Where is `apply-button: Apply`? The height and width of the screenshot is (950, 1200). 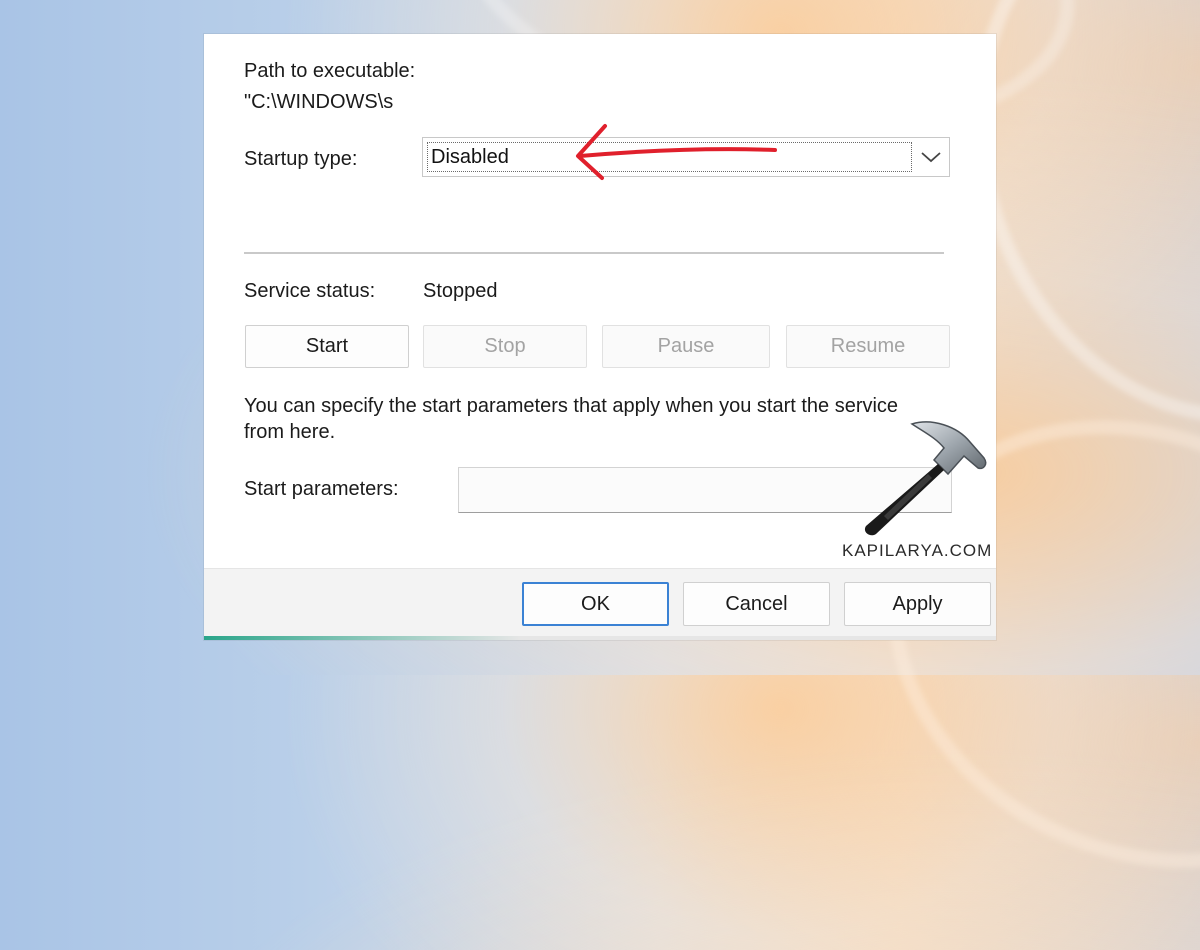 apply-button: Apply is located at coordinates (917, 604).